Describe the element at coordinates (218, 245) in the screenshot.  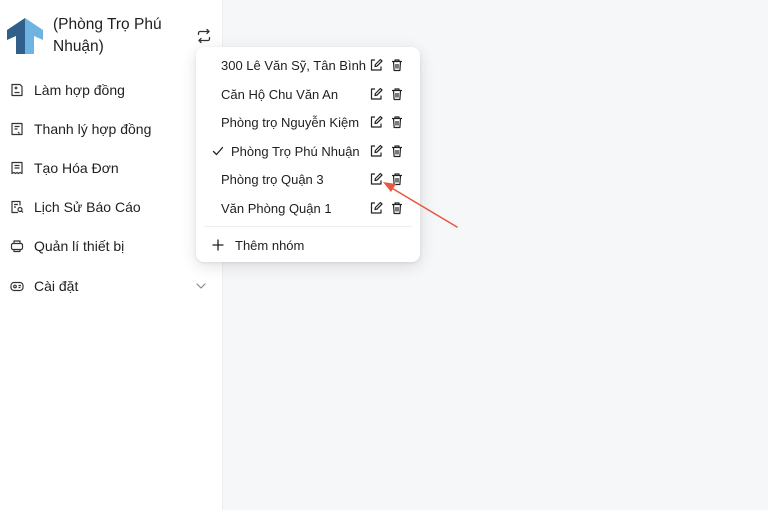
I see `plus-icon` at that location.